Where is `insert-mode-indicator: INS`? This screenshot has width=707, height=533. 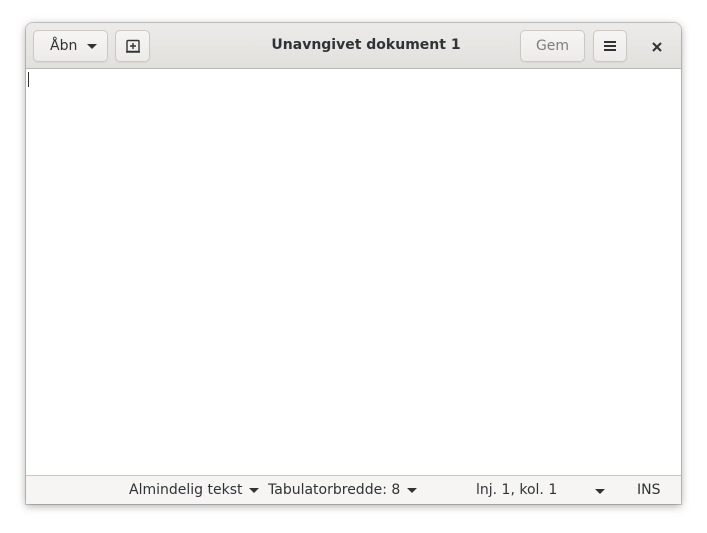 insert-mode-indicator: INS is located at coordinates (649, 490).